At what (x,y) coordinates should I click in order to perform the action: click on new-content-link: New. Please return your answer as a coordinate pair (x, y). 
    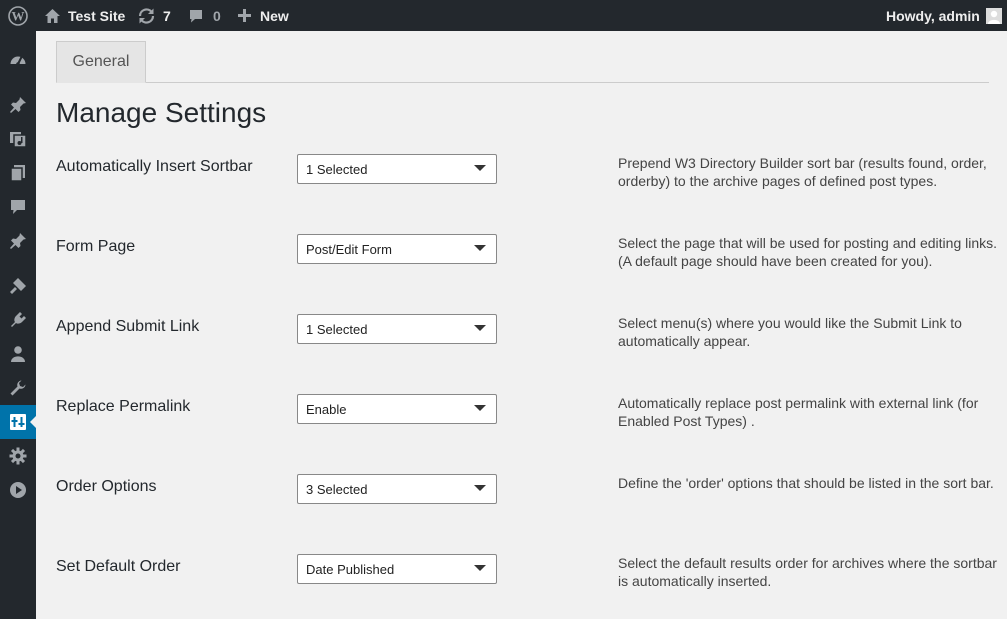
    Looking at the image, I should click on (263, 15).